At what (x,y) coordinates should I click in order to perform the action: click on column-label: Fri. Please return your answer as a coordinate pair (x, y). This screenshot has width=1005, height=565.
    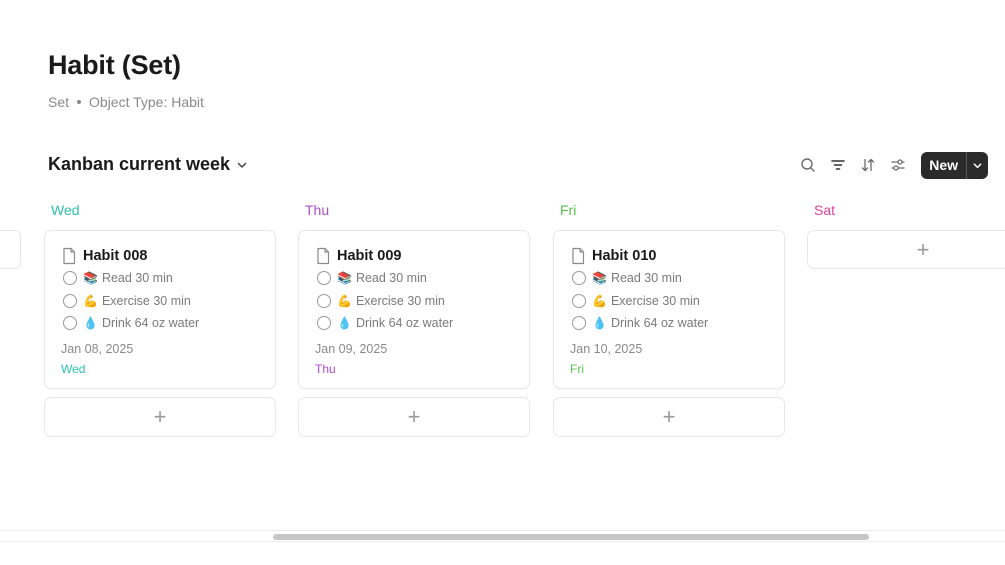
    Looking at the image, I should click on (568, 210).